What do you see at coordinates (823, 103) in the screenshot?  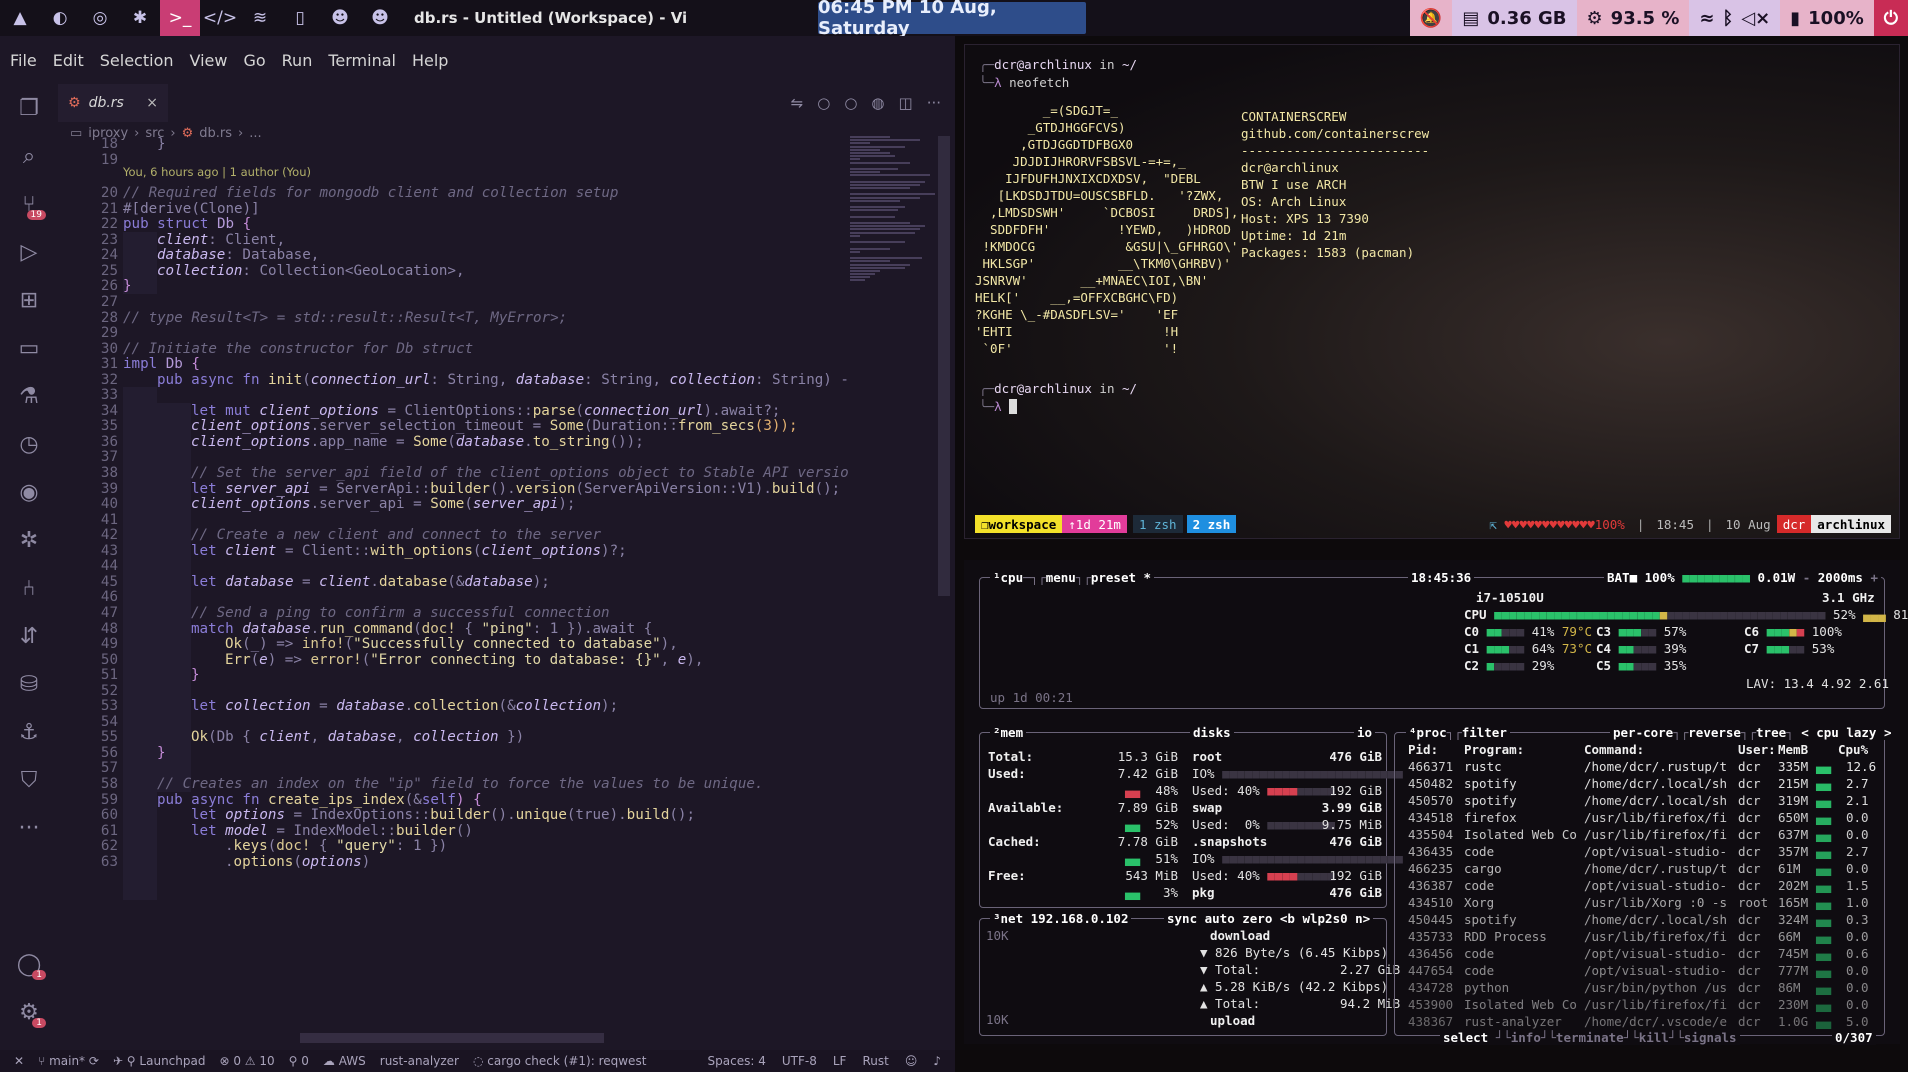 I see `prev-change-icon: ○` at bounding box center [823, 103].